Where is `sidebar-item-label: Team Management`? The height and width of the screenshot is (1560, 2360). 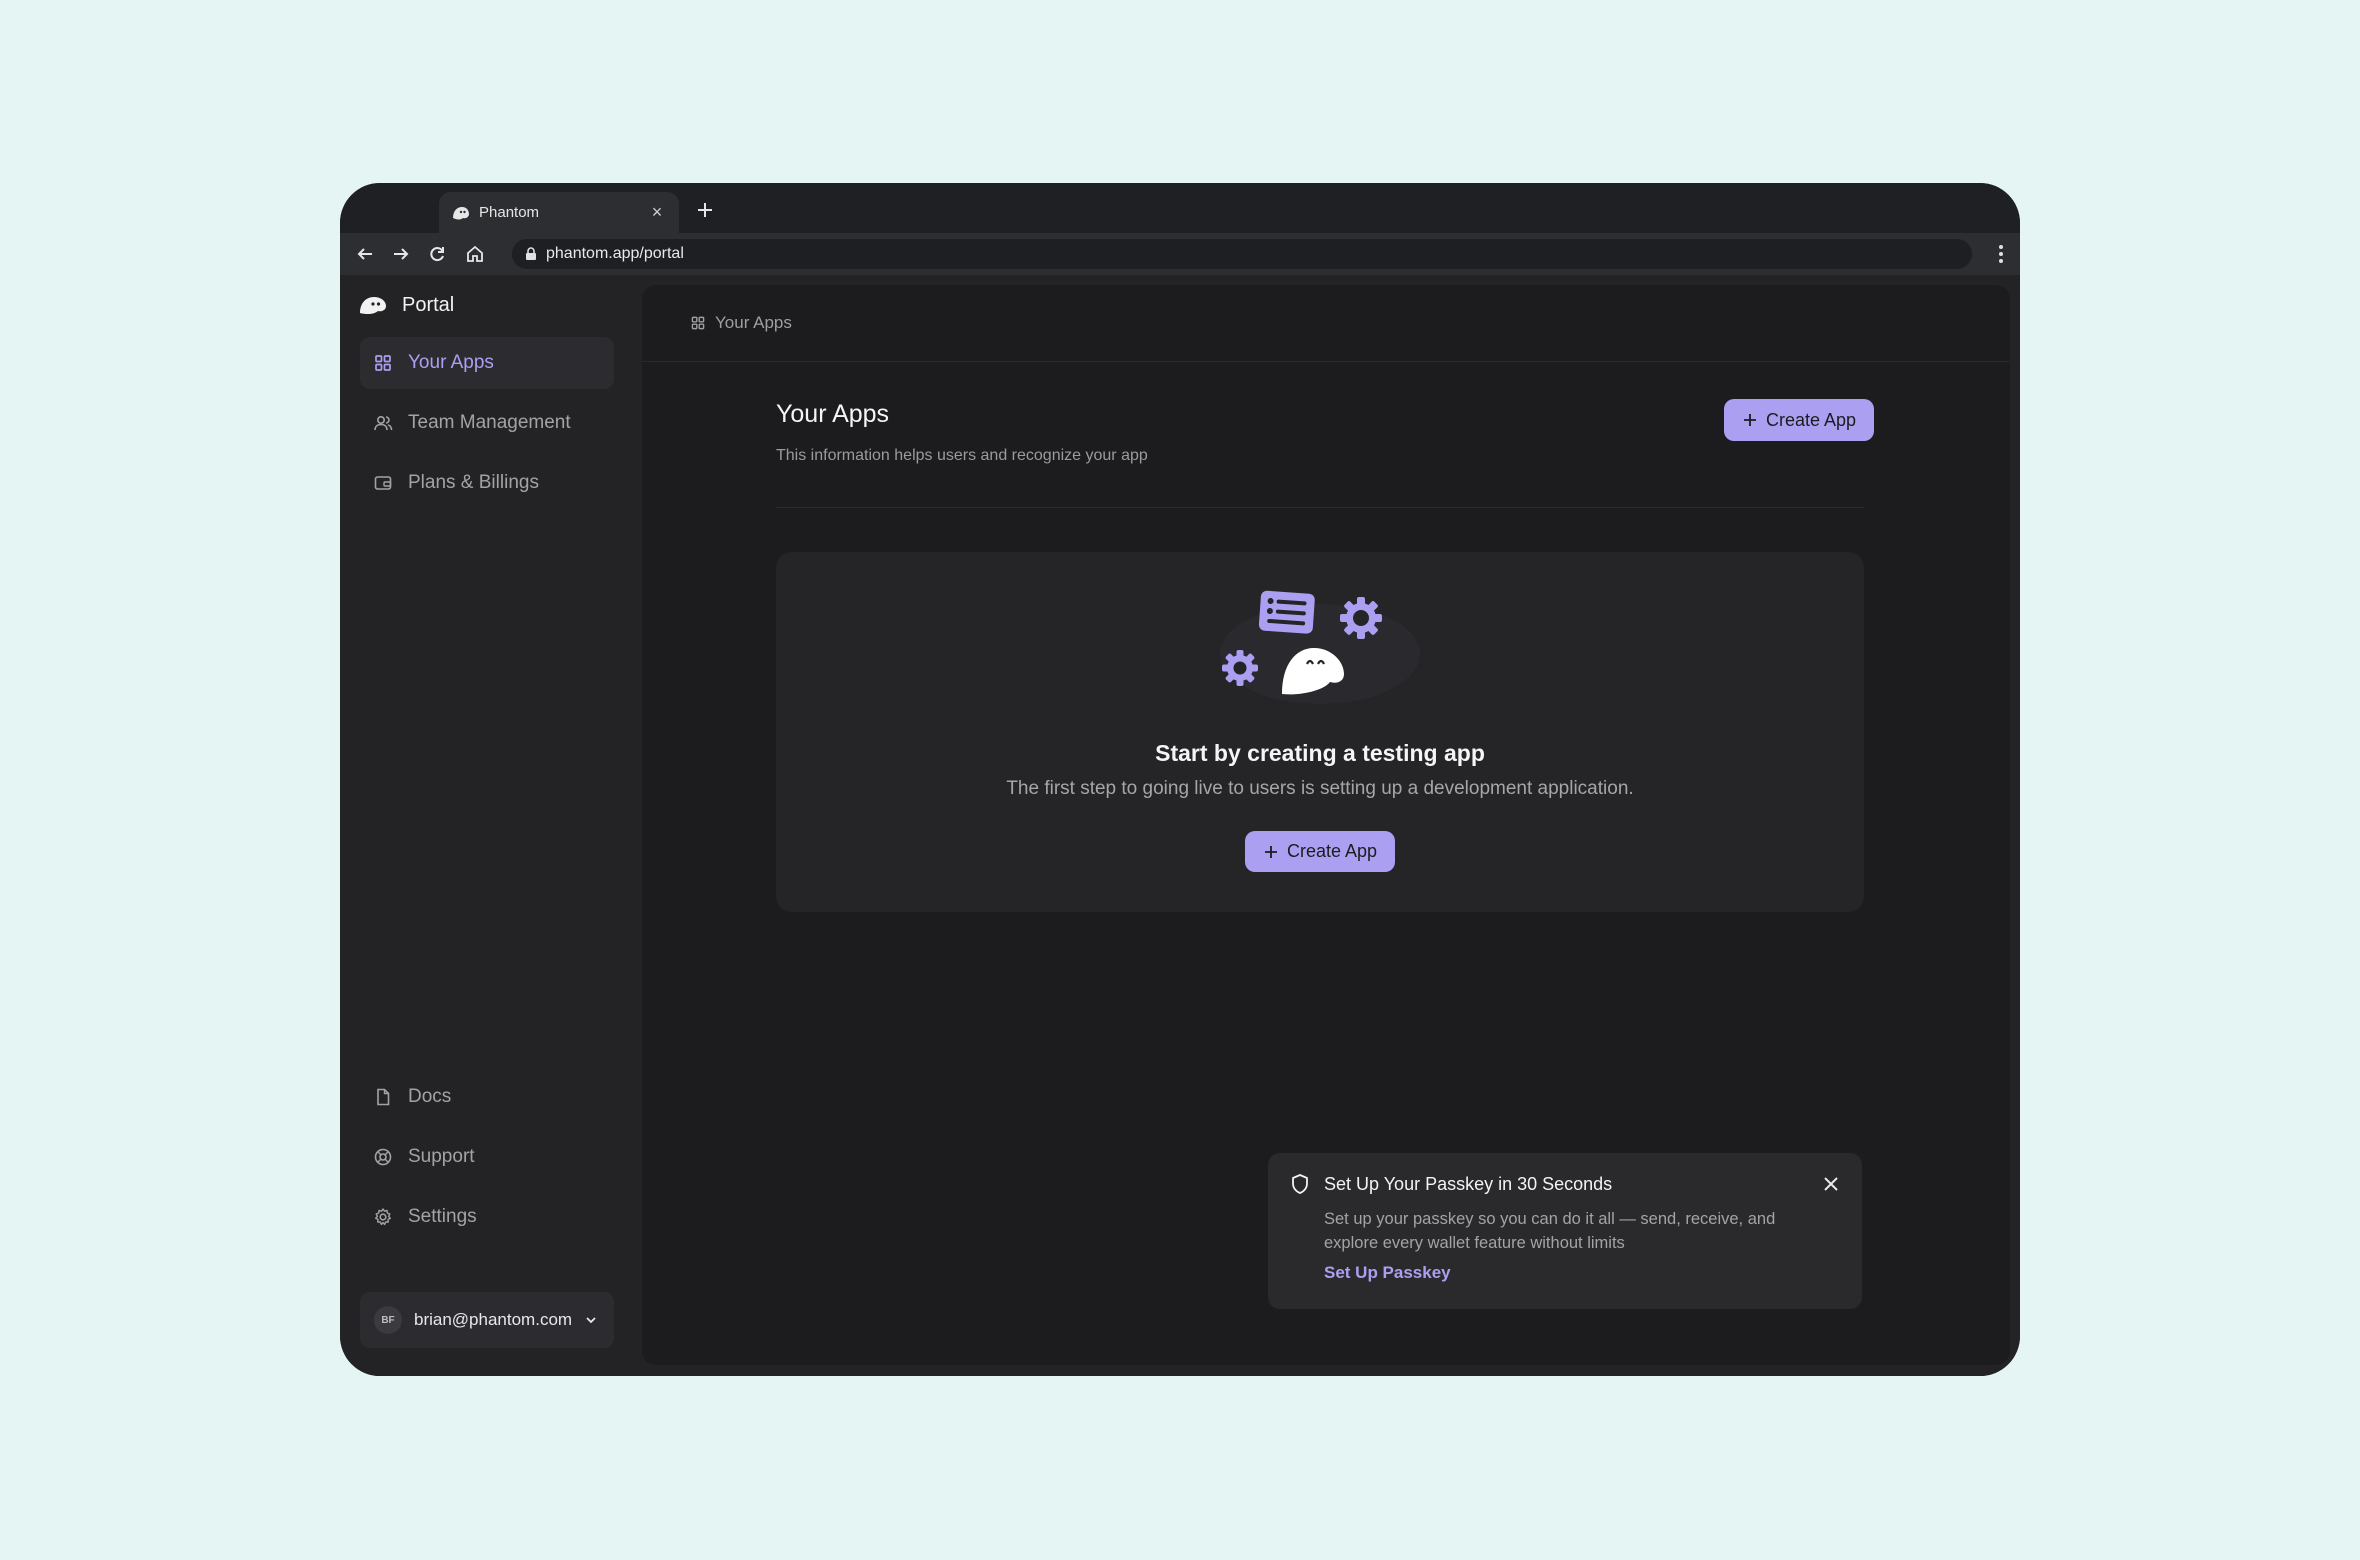
sidebar-item-label: Team Management is located at coordinates (489, 422).